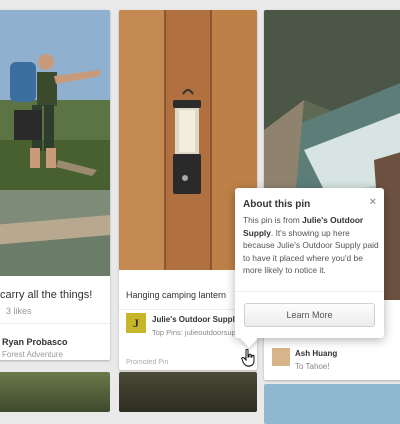 The height and width of the screenshot is (424, 400). I want to click on avatar, so click(281, 357).